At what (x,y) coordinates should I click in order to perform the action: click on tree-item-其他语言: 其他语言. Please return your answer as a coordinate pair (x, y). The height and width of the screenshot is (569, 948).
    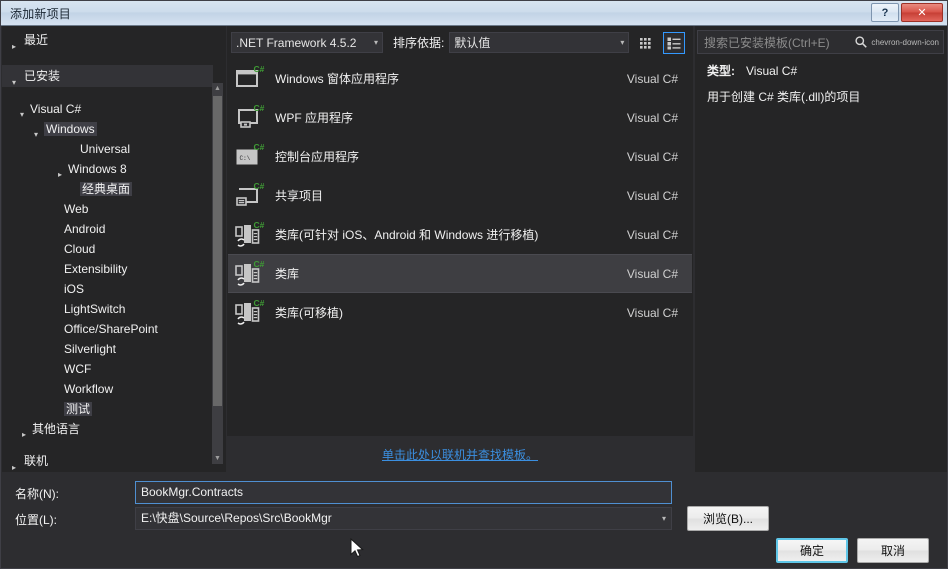
    Looking at the image, I should click on (107, 429).